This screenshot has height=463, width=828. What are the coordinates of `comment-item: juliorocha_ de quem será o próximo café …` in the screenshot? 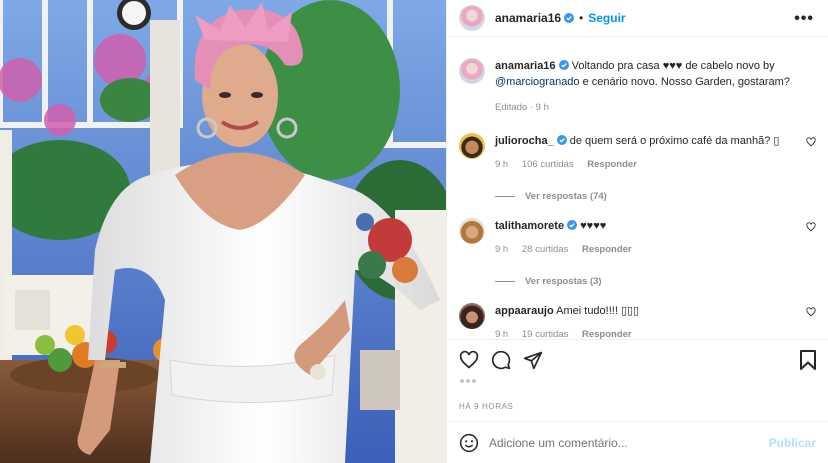 It's located at (637, 153).